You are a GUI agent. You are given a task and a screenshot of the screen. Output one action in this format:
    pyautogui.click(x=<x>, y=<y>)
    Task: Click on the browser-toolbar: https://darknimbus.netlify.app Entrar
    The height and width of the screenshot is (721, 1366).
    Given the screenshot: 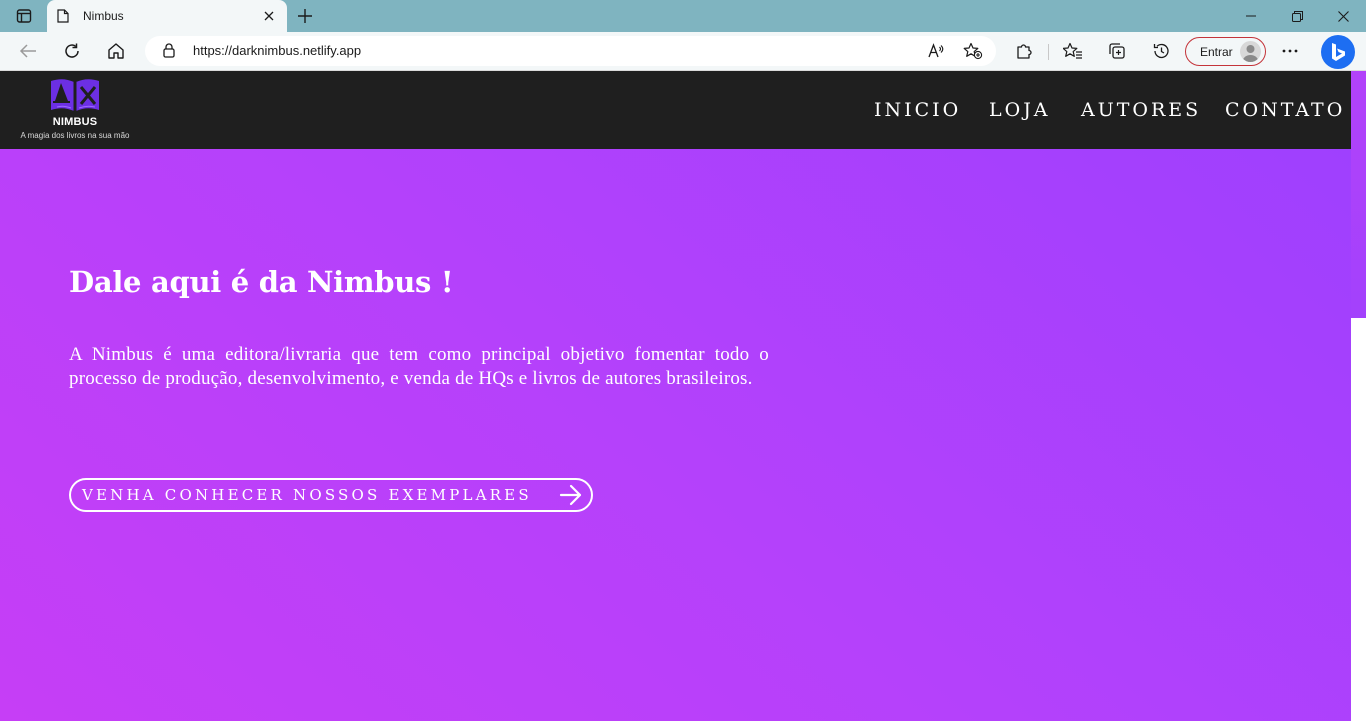 What is the action you would take?
    pyautogui.click(x=683, y=51)
    